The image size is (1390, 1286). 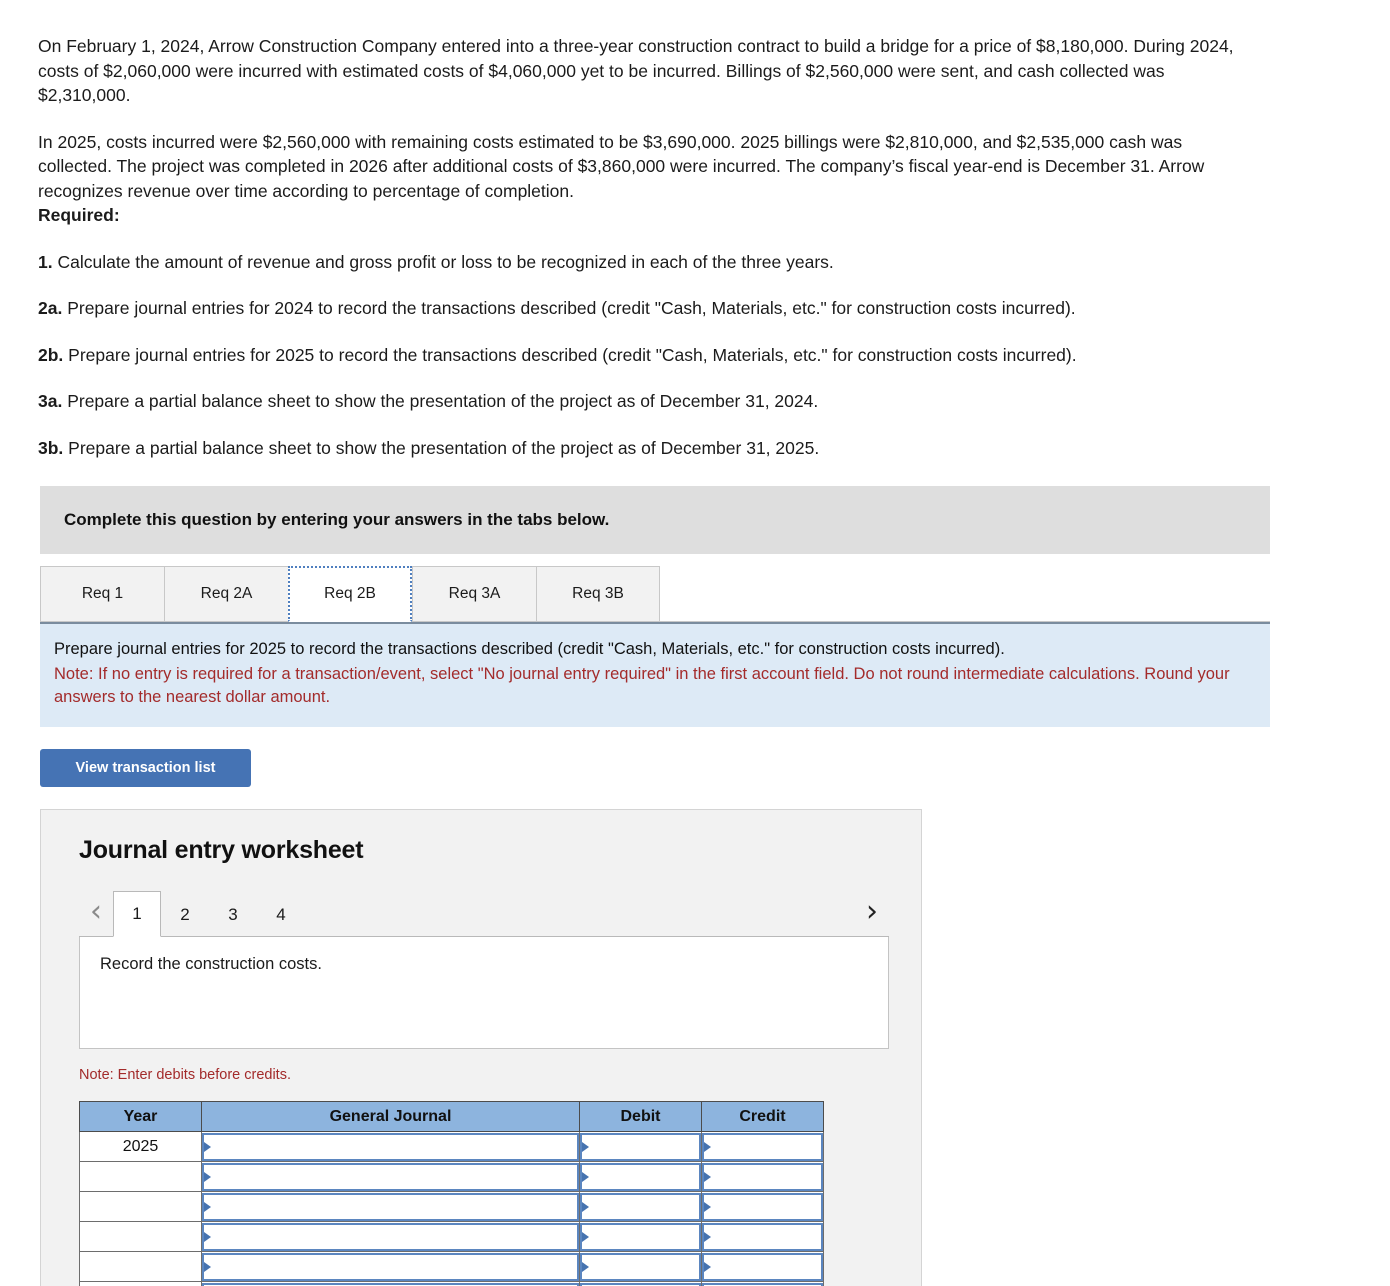 I want to click on tab-req-2a: Req 2A, so click(x=226, y=594).